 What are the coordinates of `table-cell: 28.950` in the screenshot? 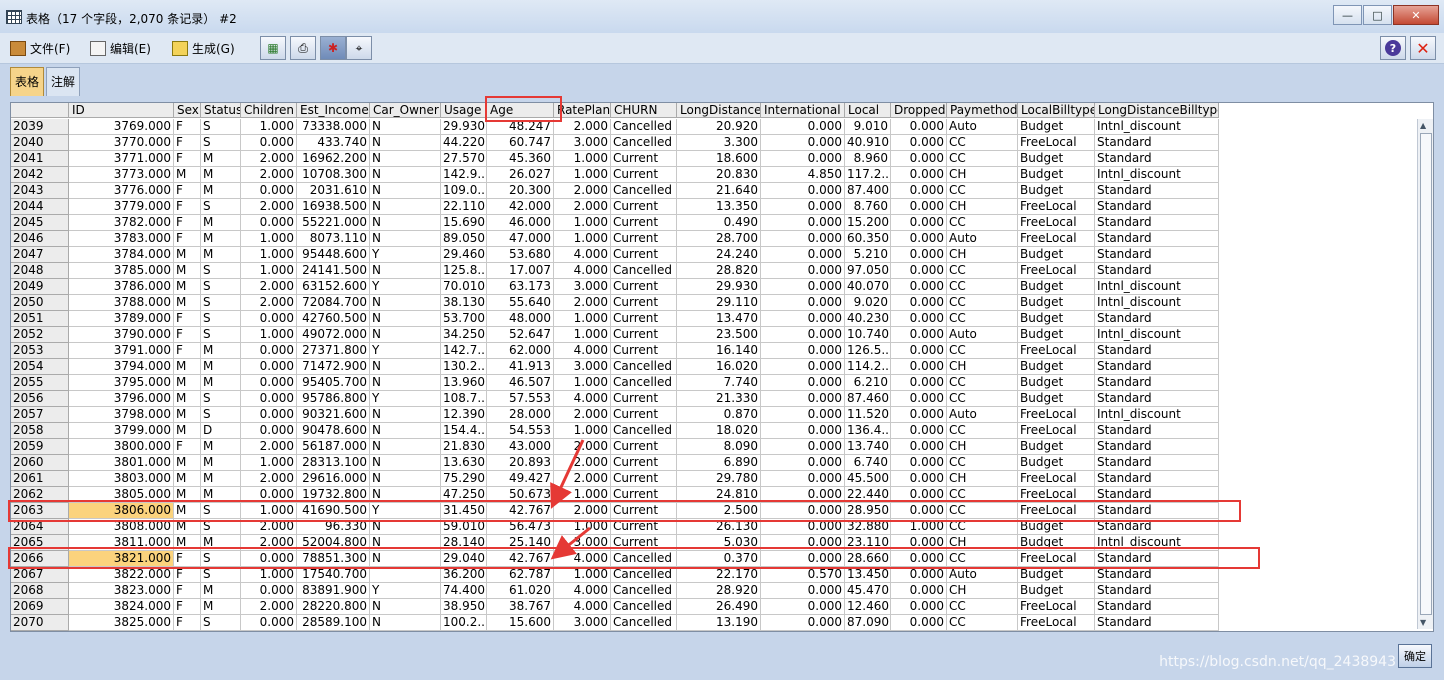 It's located at (868, 511).